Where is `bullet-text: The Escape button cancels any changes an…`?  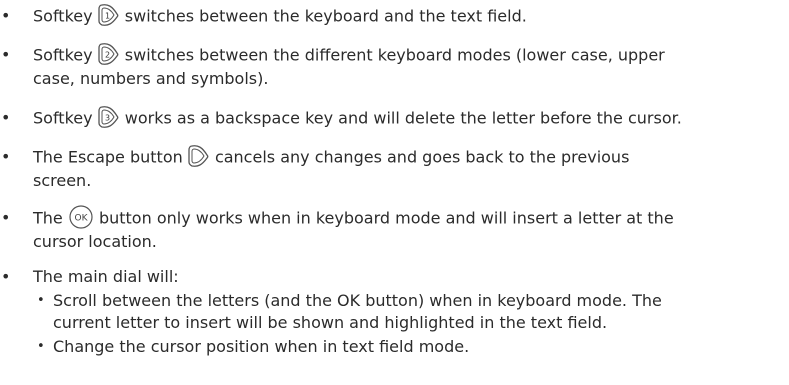
bullet-text: The Escape button cancels any changes an… is located at coordinates (408, 168).